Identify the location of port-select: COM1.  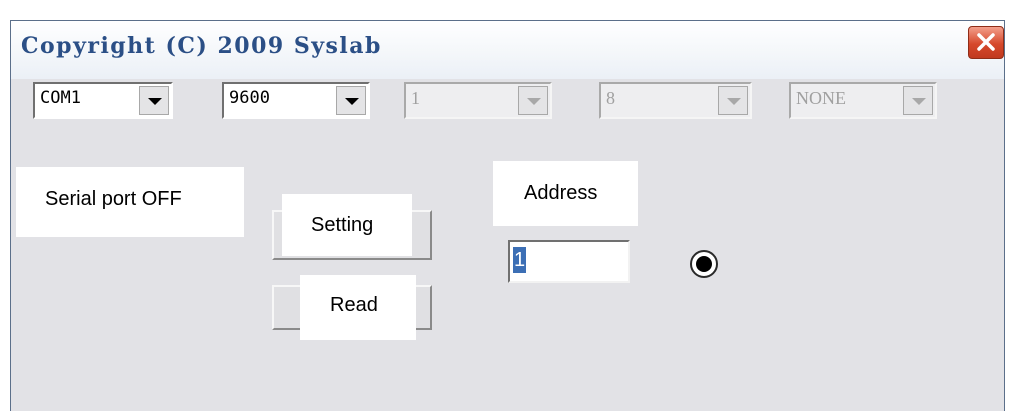
(103, 100).